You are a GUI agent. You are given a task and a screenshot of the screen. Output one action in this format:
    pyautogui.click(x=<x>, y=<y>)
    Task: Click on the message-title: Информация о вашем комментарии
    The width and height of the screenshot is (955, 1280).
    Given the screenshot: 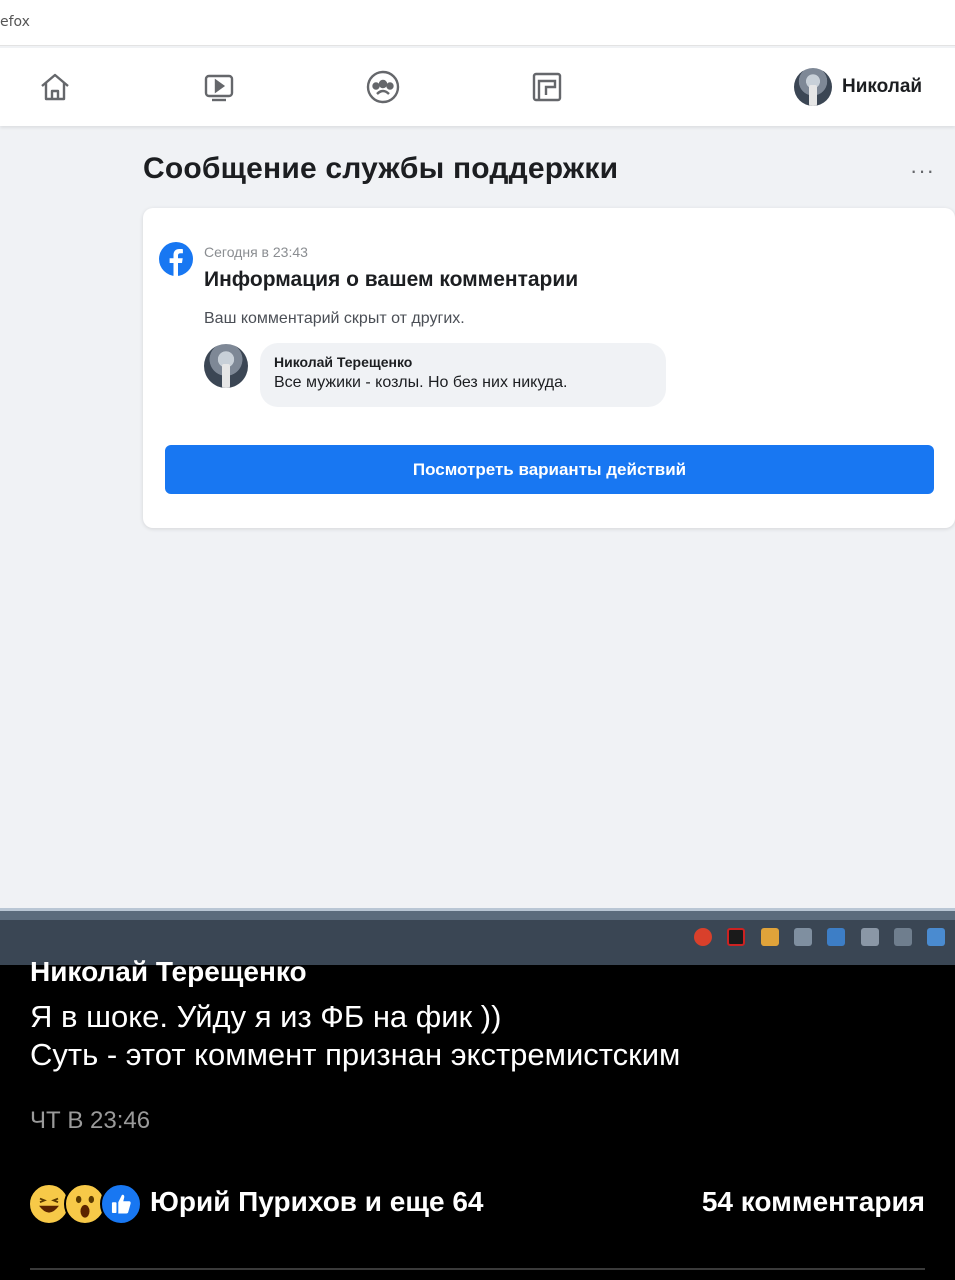 What is the action you would take?
    pyautogui.click(x=391, y=279)
    